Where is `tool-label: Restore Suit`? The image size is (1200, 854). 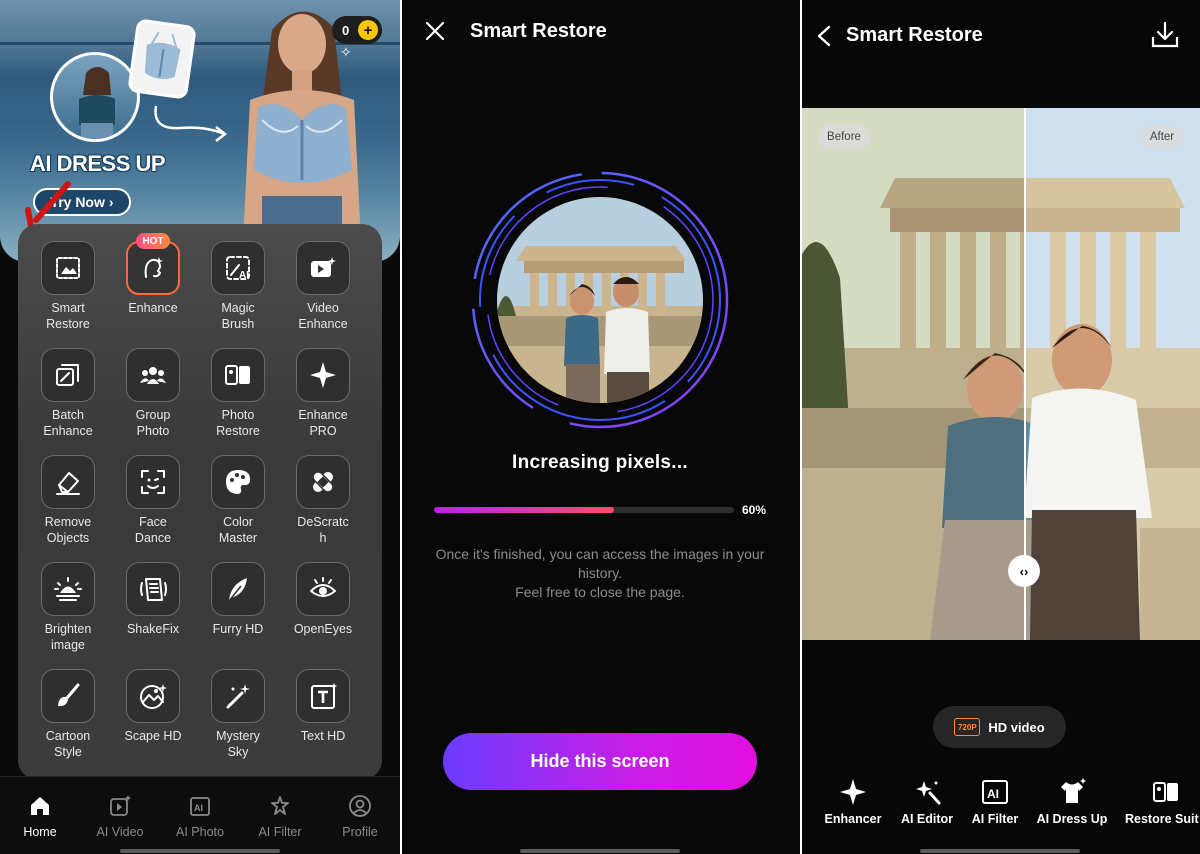 tool-label: Restore Suit is located at coordinates (1162, 819).